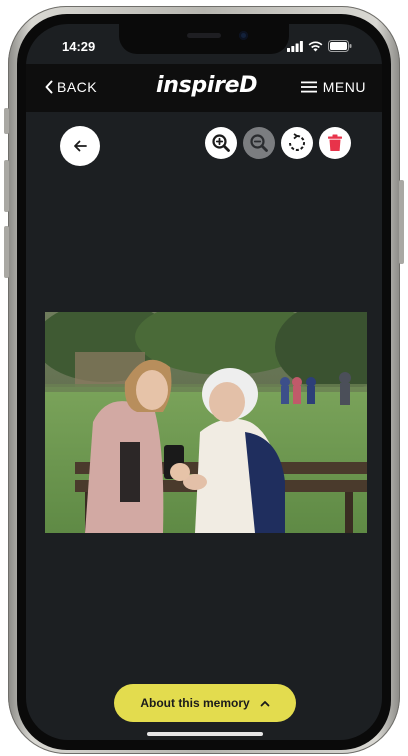 This screenshot has width=408, height=756. I want to click on speaker-grille, so click(204, 35).